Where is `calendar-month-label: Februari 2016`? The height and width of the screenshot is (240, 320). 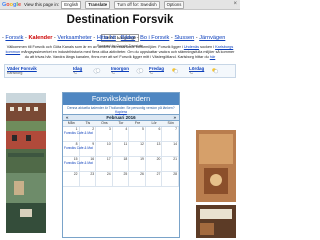
calendar-month-label: Februari 2016 is located at coordinates (121, 117).